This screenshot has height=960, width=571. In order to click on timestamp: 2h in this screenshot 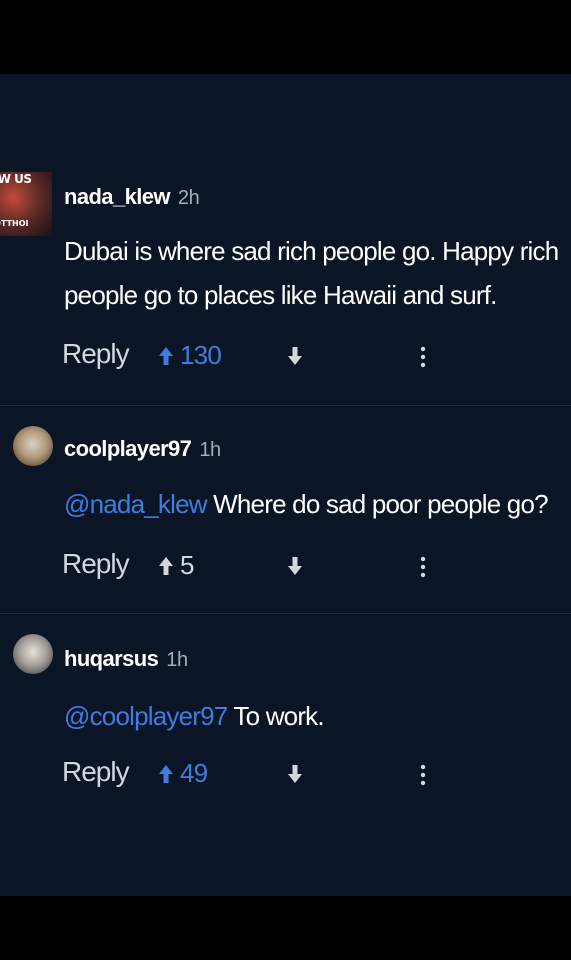, I will do `click(188, 198)`.